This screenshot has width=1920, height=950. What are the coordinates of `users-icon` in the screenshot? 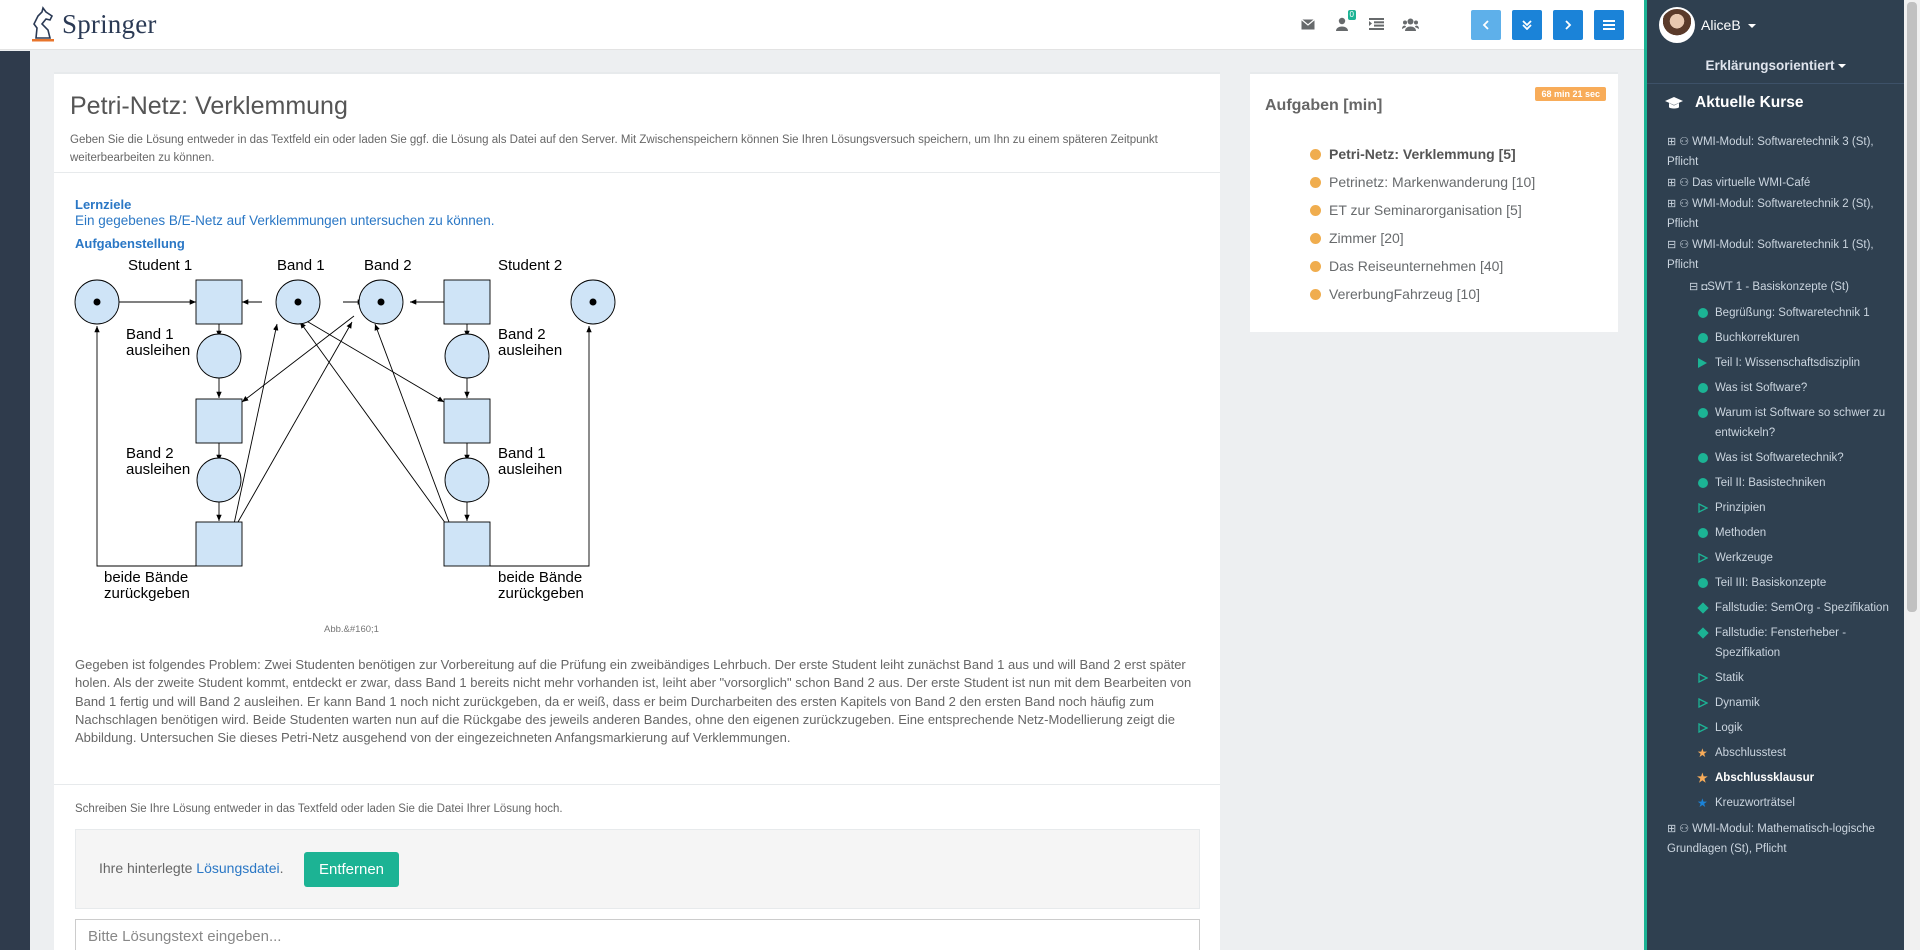 It's located at (1410, 24).